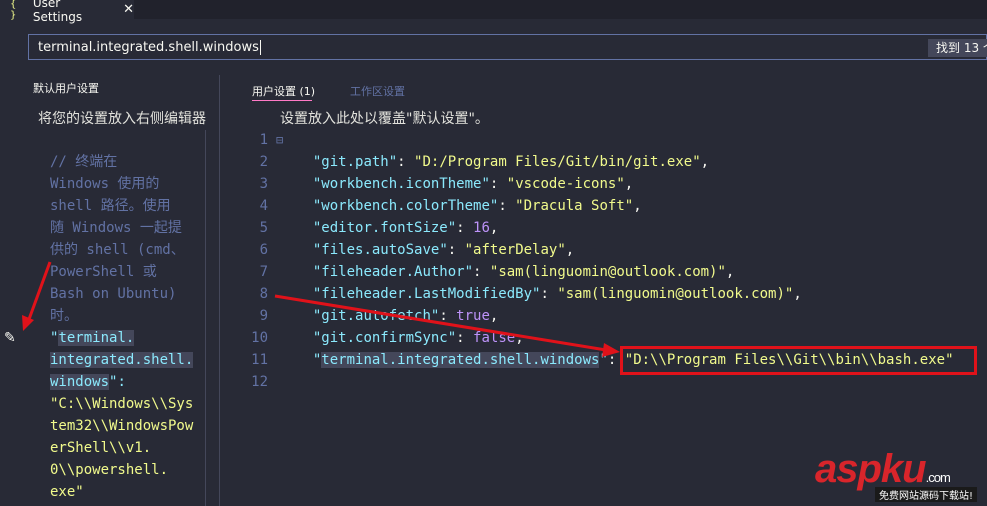  I want to click on watermark-tld: .com, so click(938, 477).